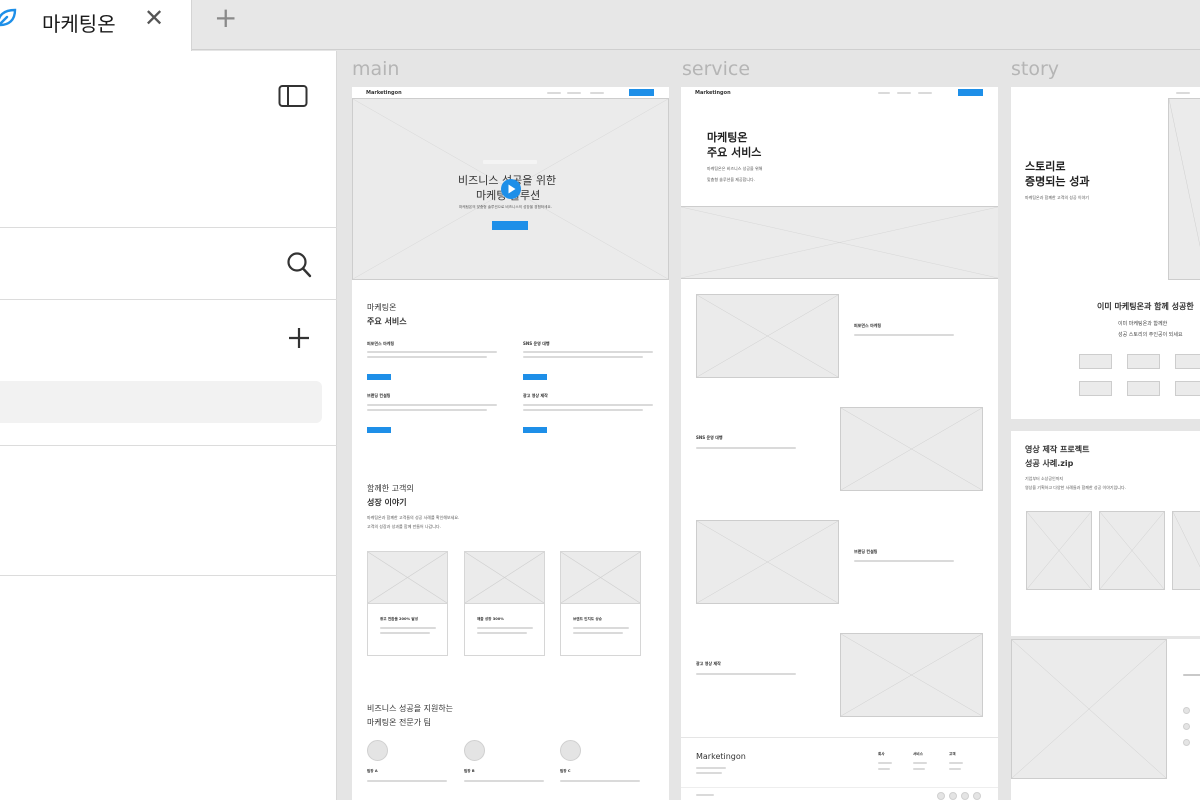 The image size is (1200, 800). What do you see at coordinates (511, 189) in the screenshot?
I see `play-icon` at bounding box center [511, 189].